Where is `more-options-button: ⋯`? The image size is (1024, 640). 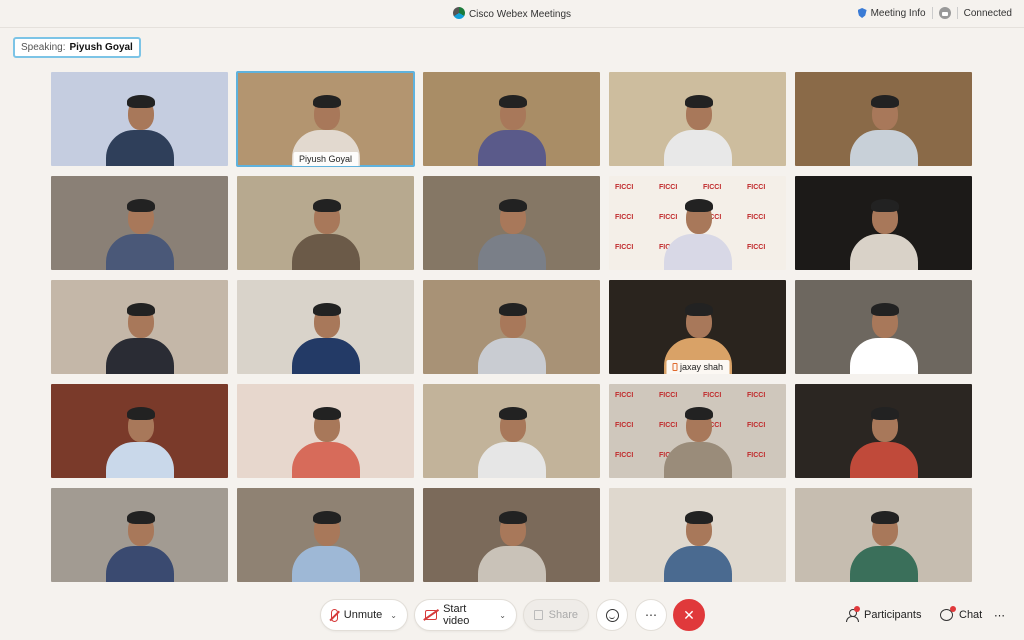 more-options-button: ⋯ is located at coordinates (651, 615).